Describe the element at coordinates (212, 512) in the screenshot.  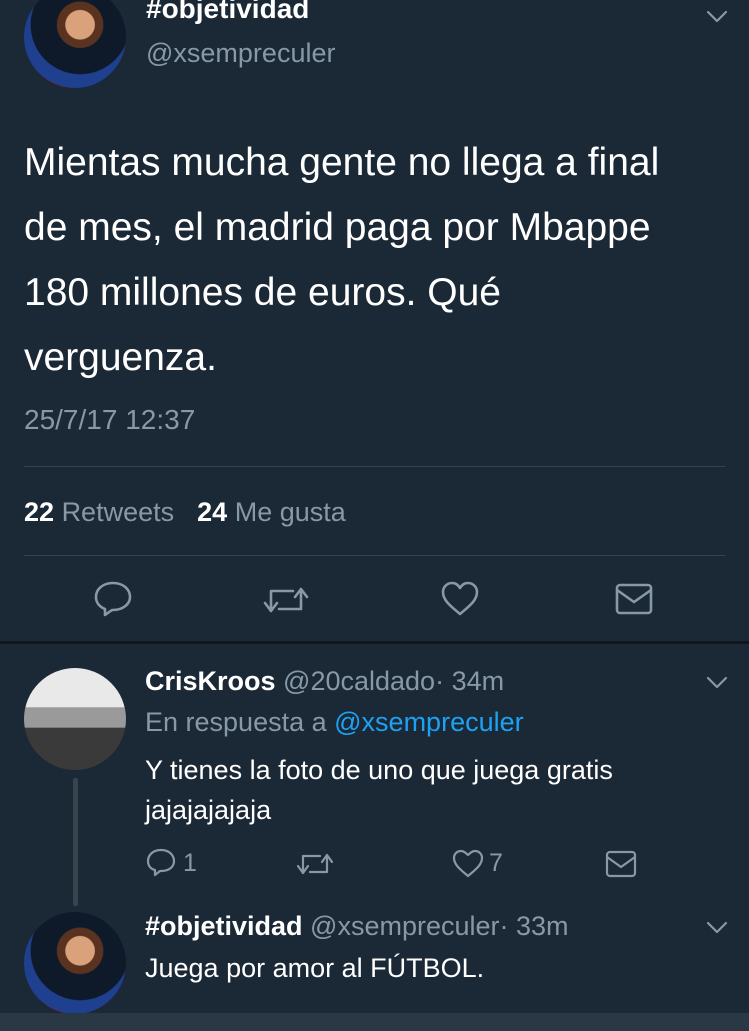
I see `likes-count: 24` at that location.